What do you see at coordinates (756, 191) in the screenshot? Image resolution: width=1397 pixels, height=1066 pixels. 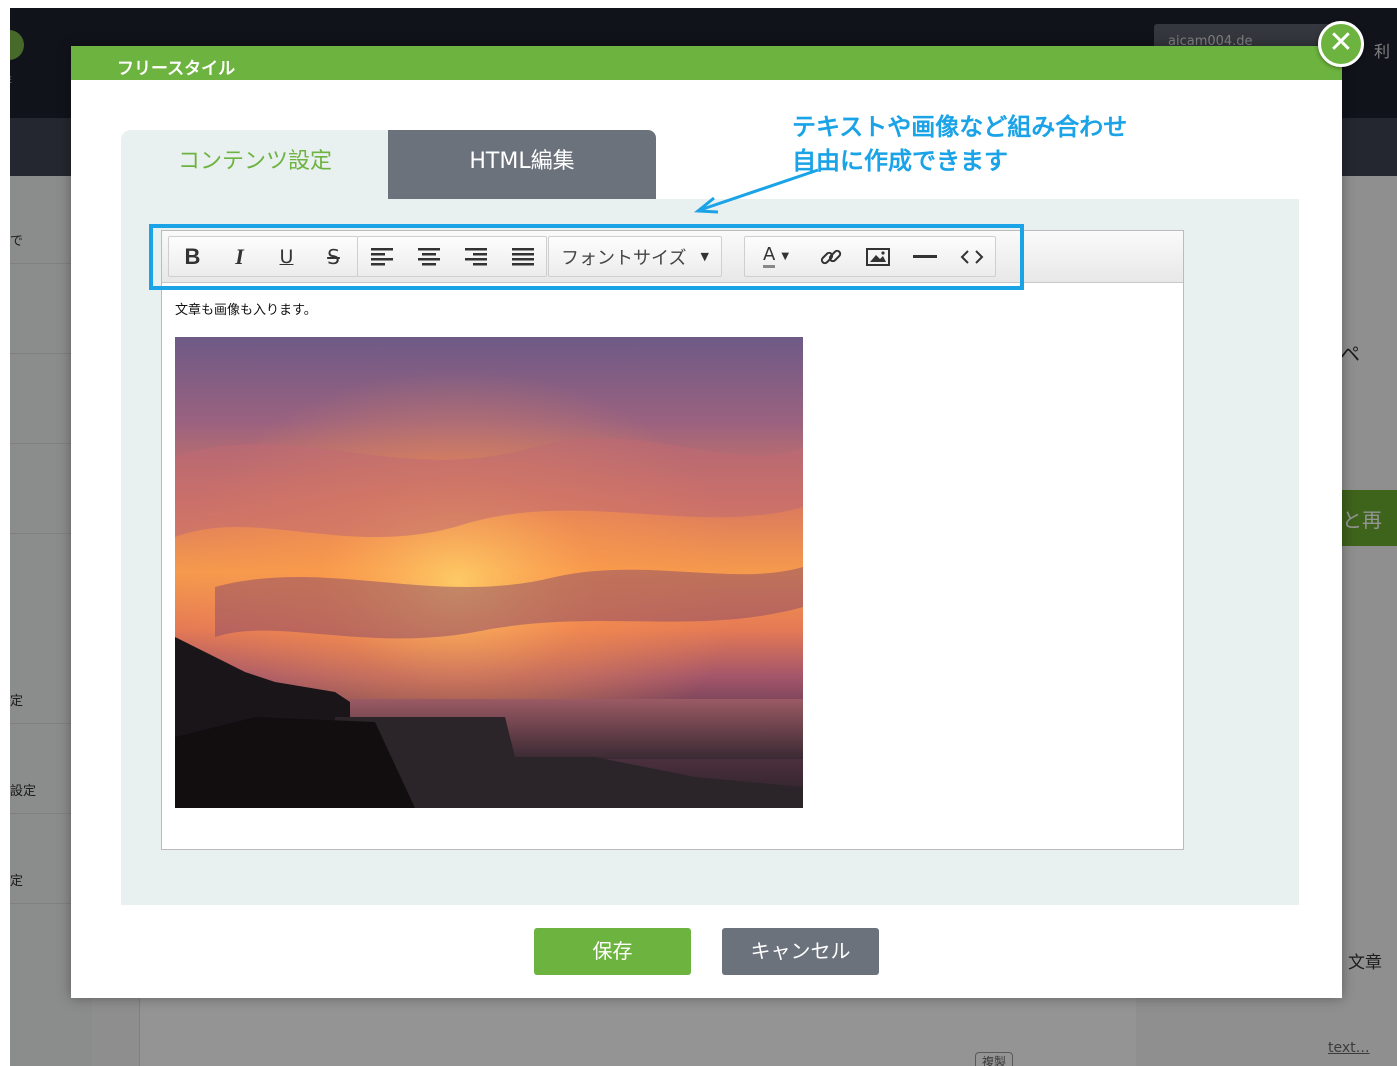 I see `annotation-arrow-icon` at bounding box center [756, 191].